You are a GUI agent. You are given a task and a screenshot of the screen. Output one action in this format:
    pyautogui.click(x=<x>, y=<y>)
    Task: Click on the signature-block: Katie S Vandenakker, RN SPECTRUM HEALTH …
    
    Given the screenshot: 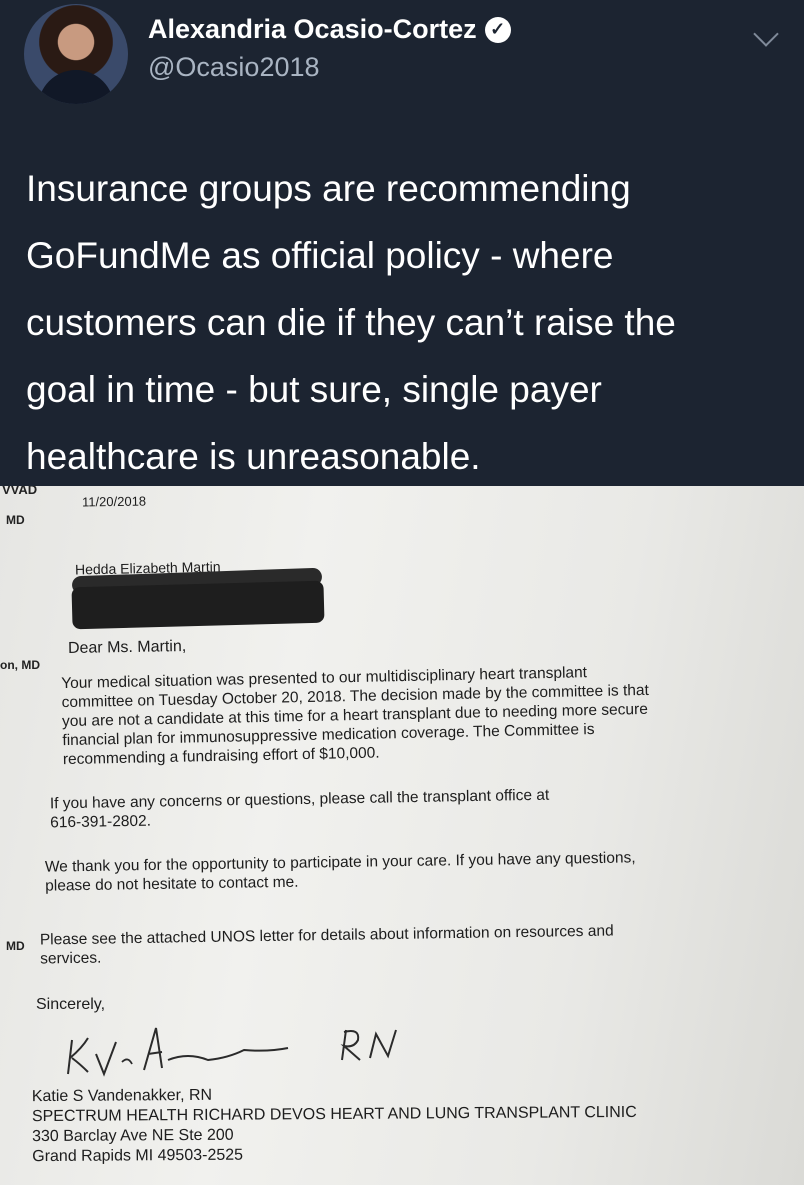 What is the action you would take?
    pyautogui.click(x=334, y=1125)
    